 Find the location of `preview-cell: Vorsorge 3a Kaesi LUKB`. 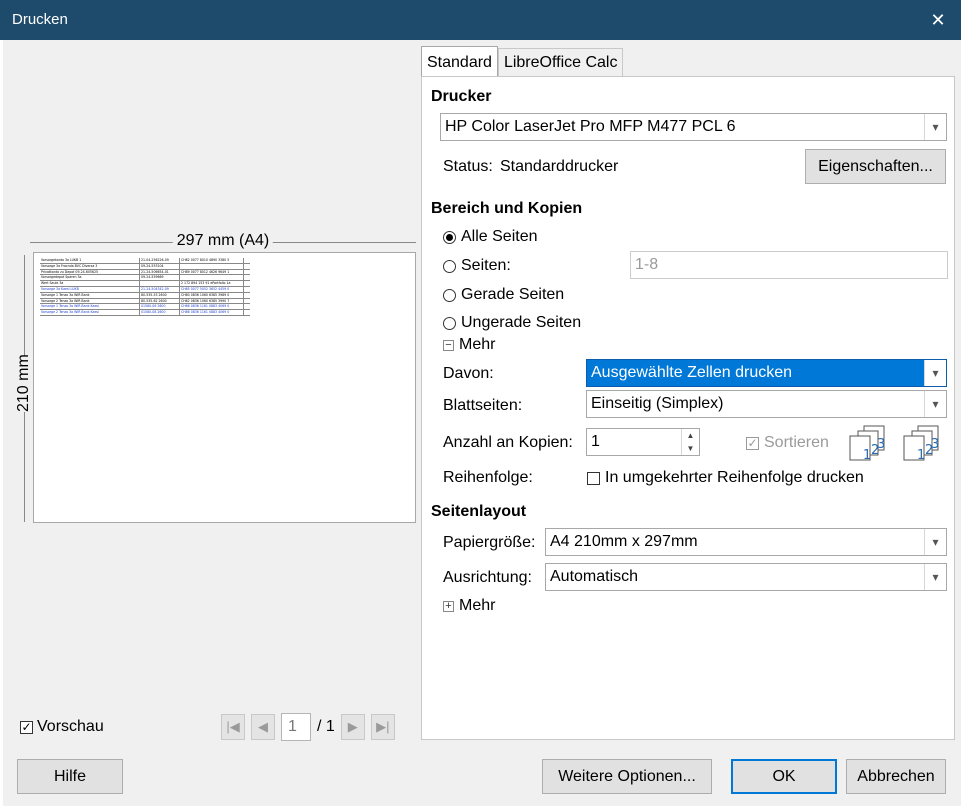

preview-cell: Vorsorge 3a Kaesi LUKB is located at coordinates (90, 289).